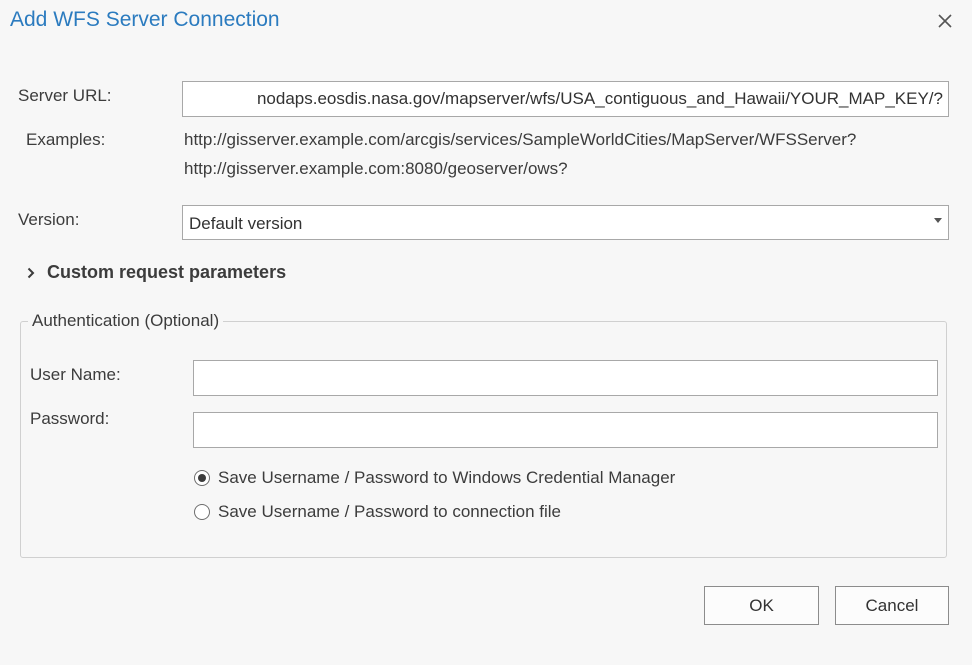 This screenshot has width=972, height=665. What do you see at coordinates (565, 378) in the screenshot?
I see `username-input` at bounding box center [565, 378].